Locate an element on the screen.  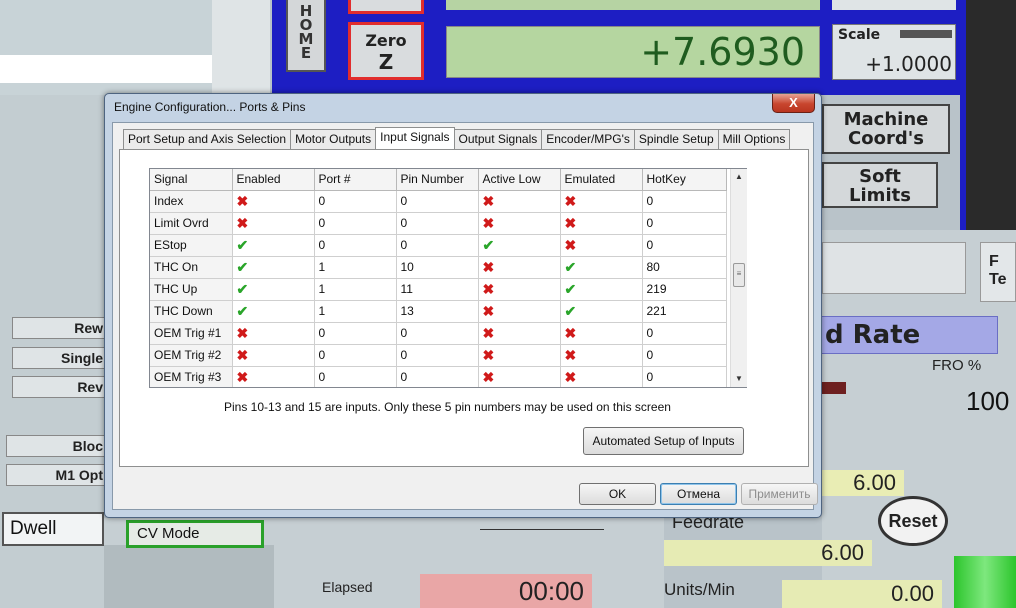
feed-value-b: 6.00 is located at coordinates (768, 553).